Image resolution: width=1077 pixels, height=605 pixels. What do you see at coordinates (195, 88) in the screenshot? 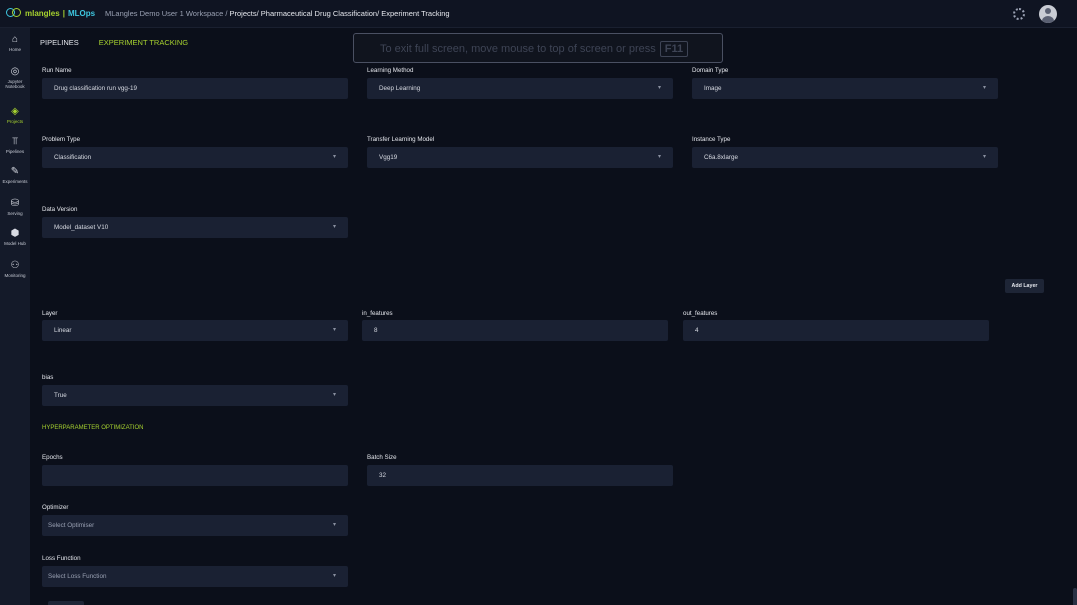
I see `run-name-input: Drug classification run vgg-19` at bounding box center [195, 88].